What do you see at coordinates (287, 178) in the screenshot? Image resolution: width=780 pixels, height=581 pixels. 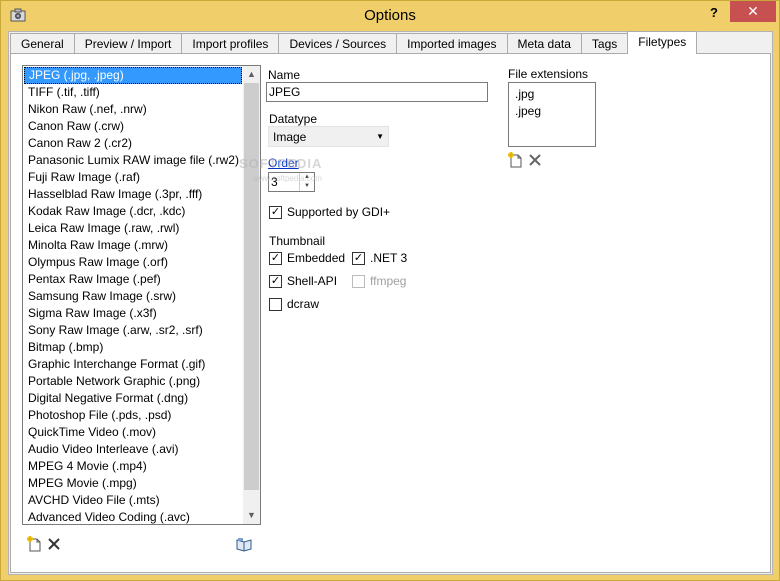 I see `softpedia-url: www.softpedia.com` at bounding box center [287, 178].